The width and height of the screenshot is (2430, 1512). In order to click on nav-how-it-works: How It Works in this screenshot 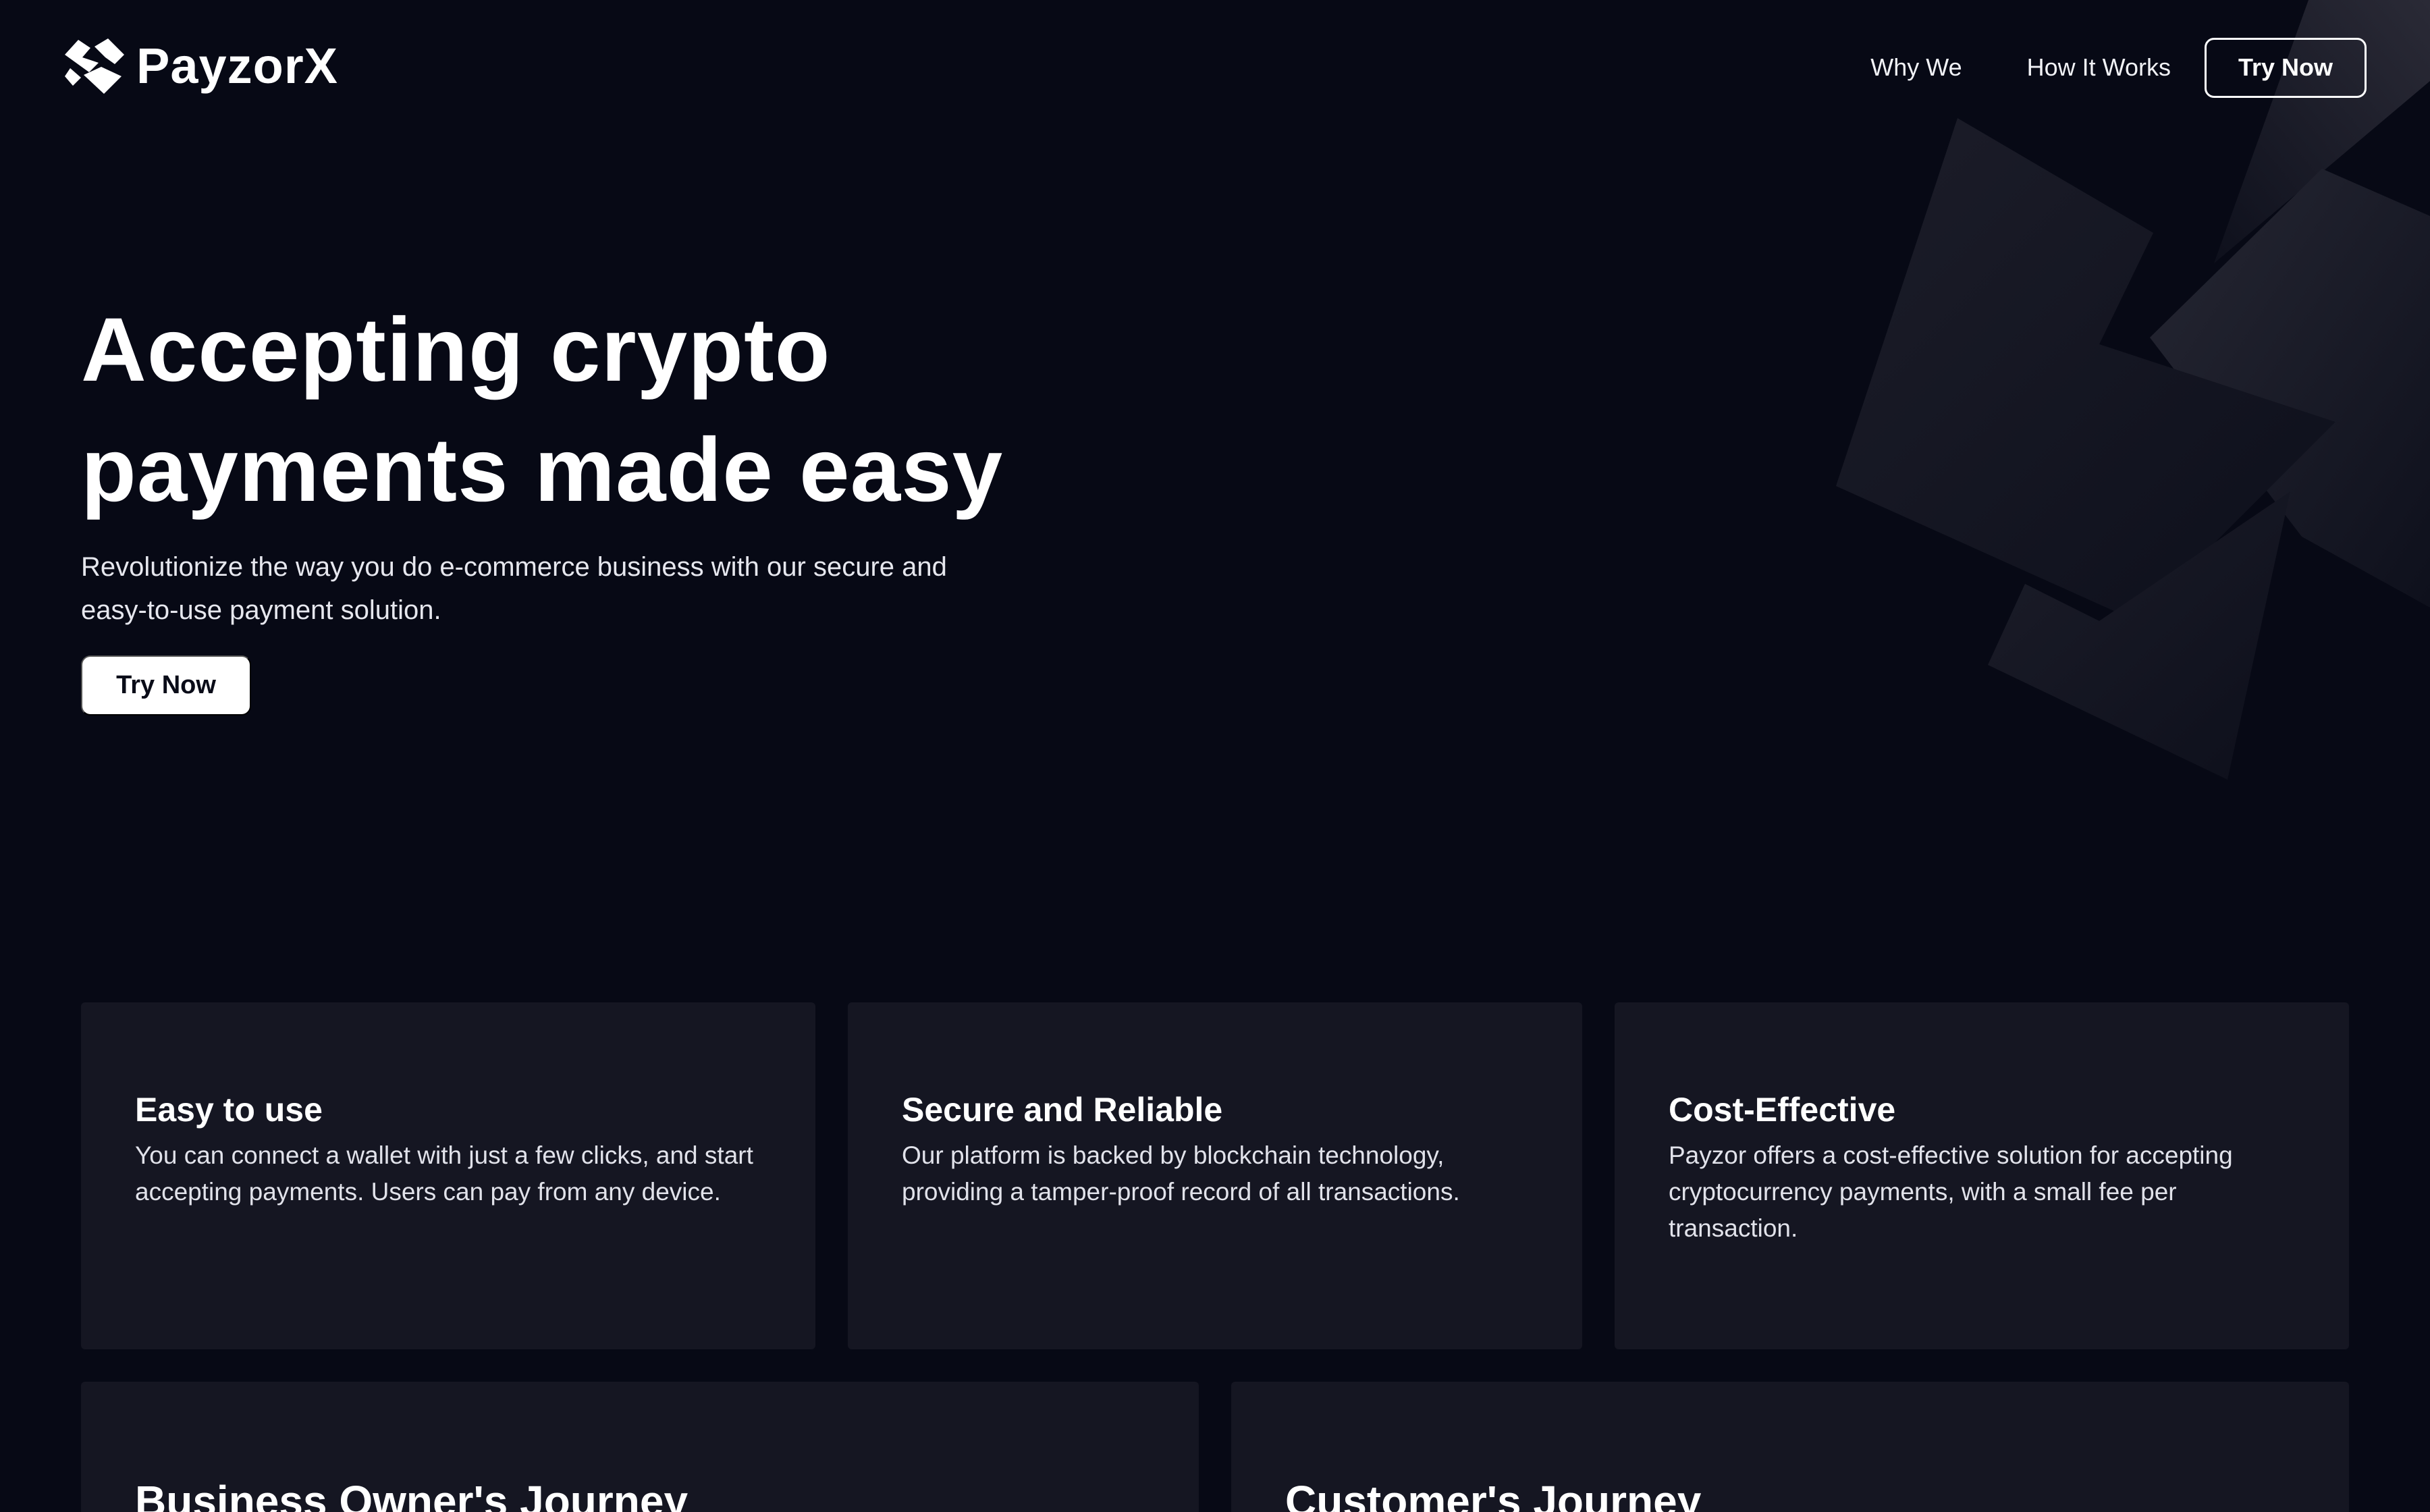, I will do `click(2099, 67)`.